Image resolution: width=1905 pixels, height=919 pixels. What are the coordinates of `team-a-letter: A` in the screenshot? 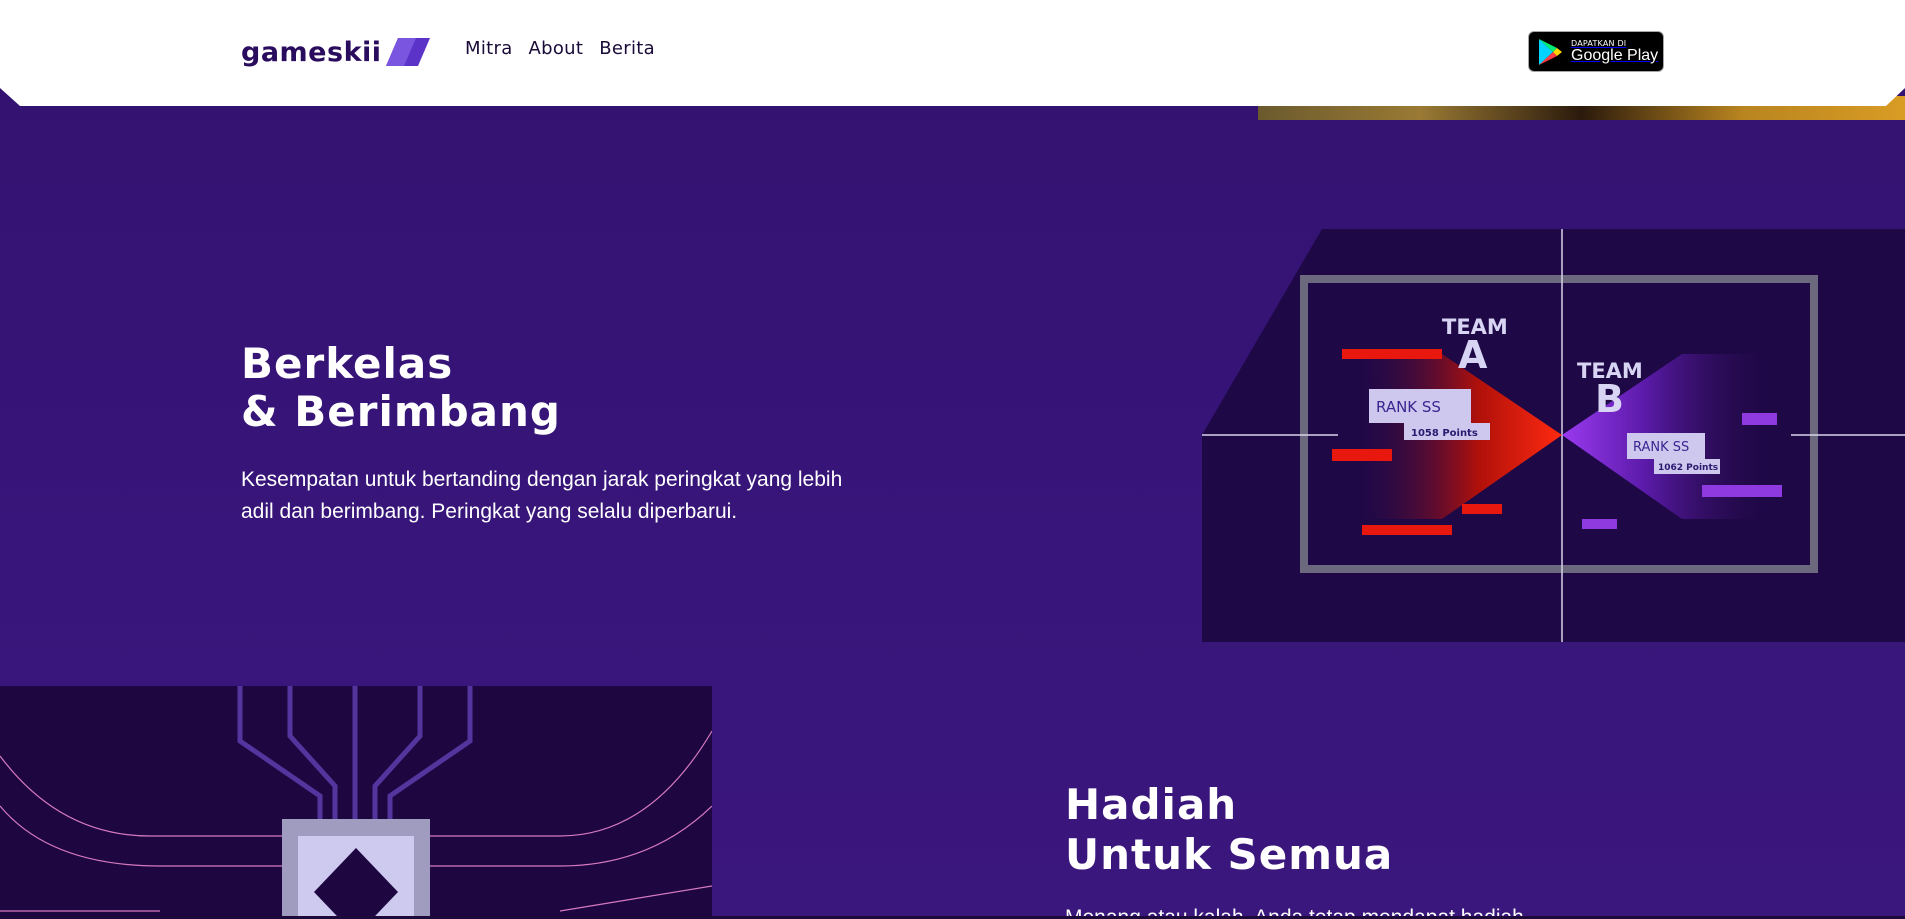 It's located at (1473, 355).